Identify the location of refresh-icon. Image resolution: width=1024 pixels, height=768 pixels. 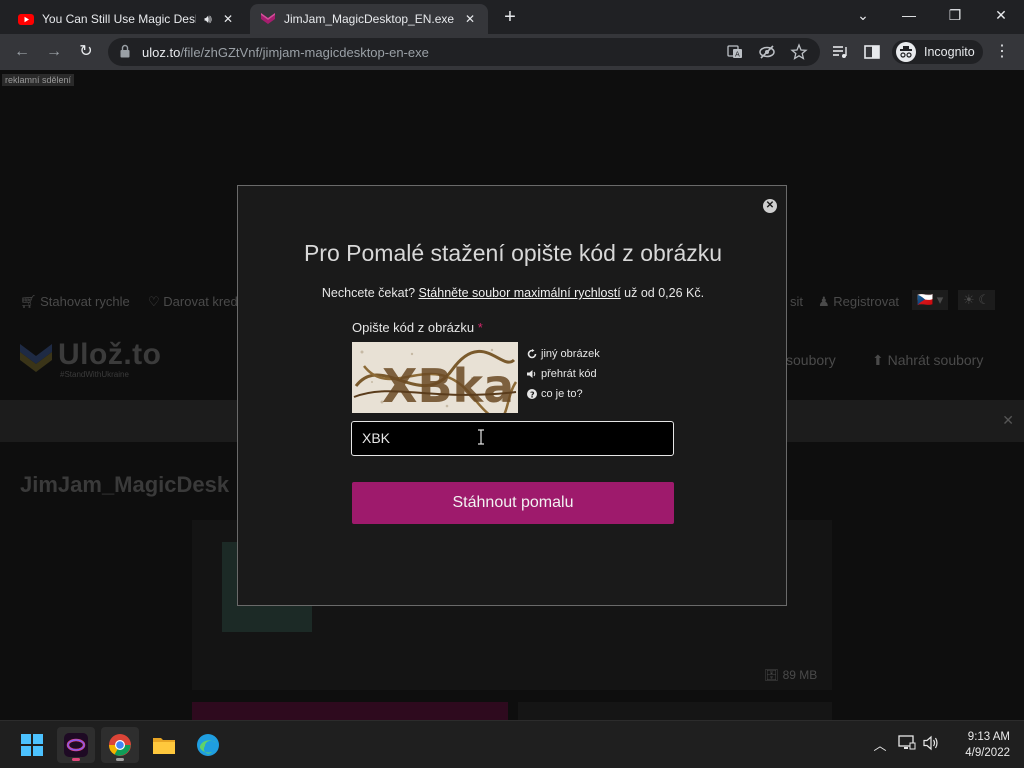
(532, 354).